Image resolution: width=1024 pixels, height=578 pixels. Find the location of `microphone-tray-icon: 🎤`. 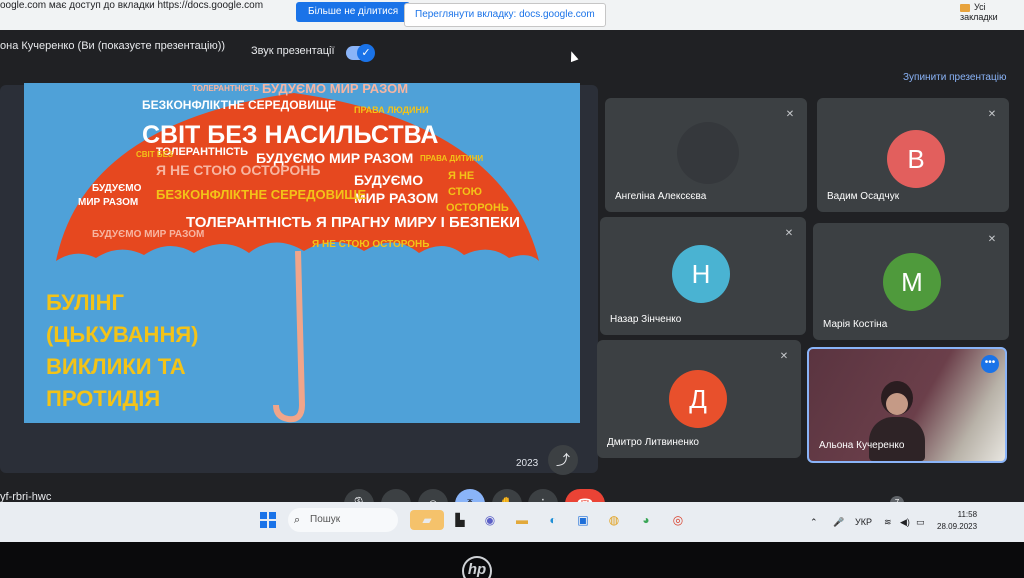

microphone-tray-icon: 🎤 is located at coordinates (838, 522).